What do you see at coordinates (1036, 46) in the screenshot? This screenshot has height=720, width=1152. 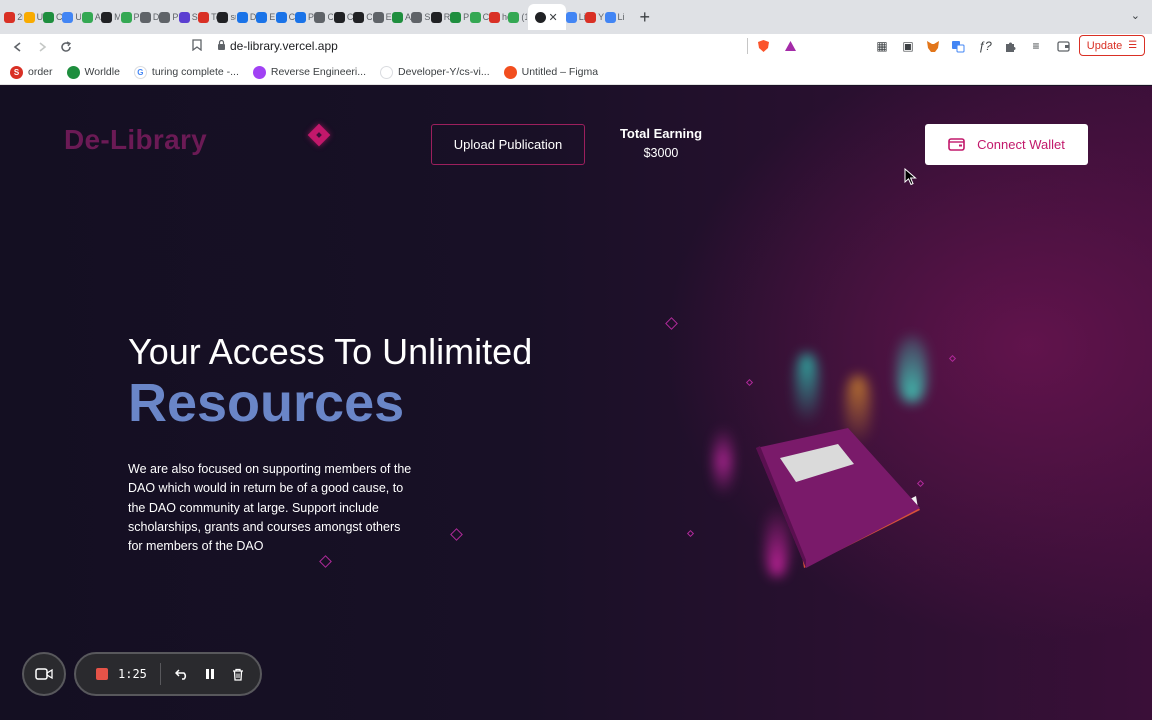 I see `media-queue-icon: ≡` at bounding box center [1036, 46].